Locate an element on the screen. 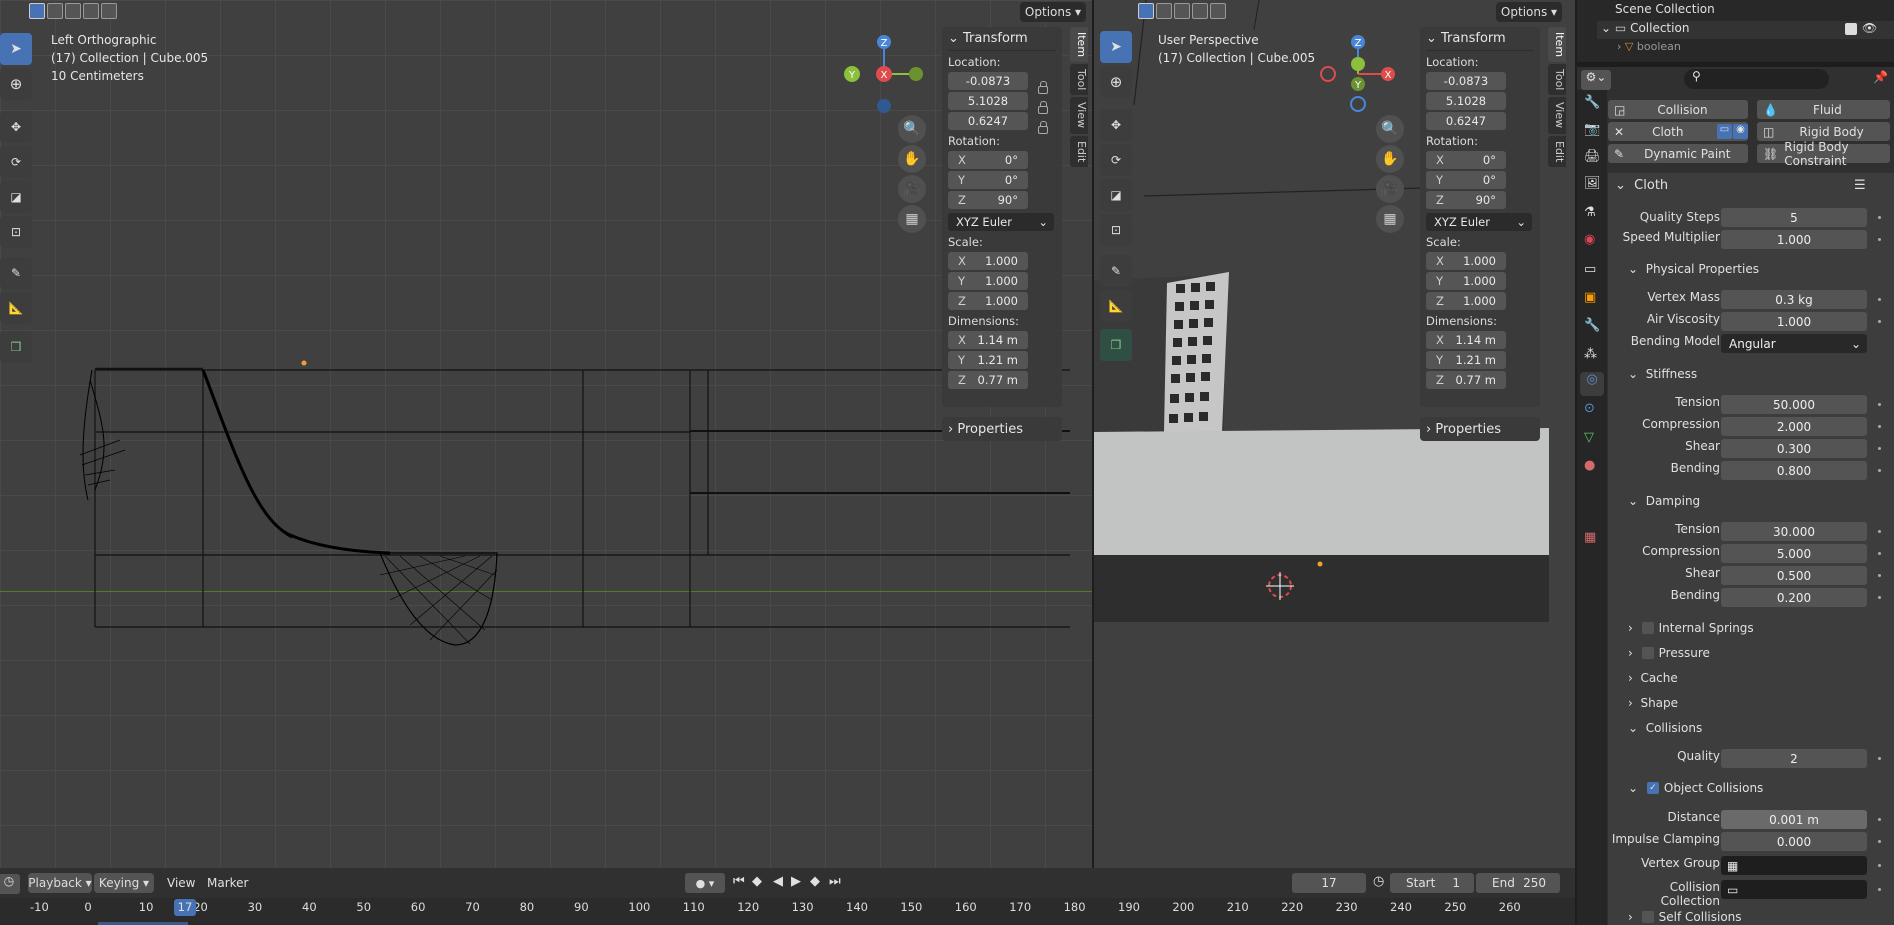 The height and width of the screenshot is (925, 1894). axis-gizmo: Z Y X is located at coordinates (885, 72).